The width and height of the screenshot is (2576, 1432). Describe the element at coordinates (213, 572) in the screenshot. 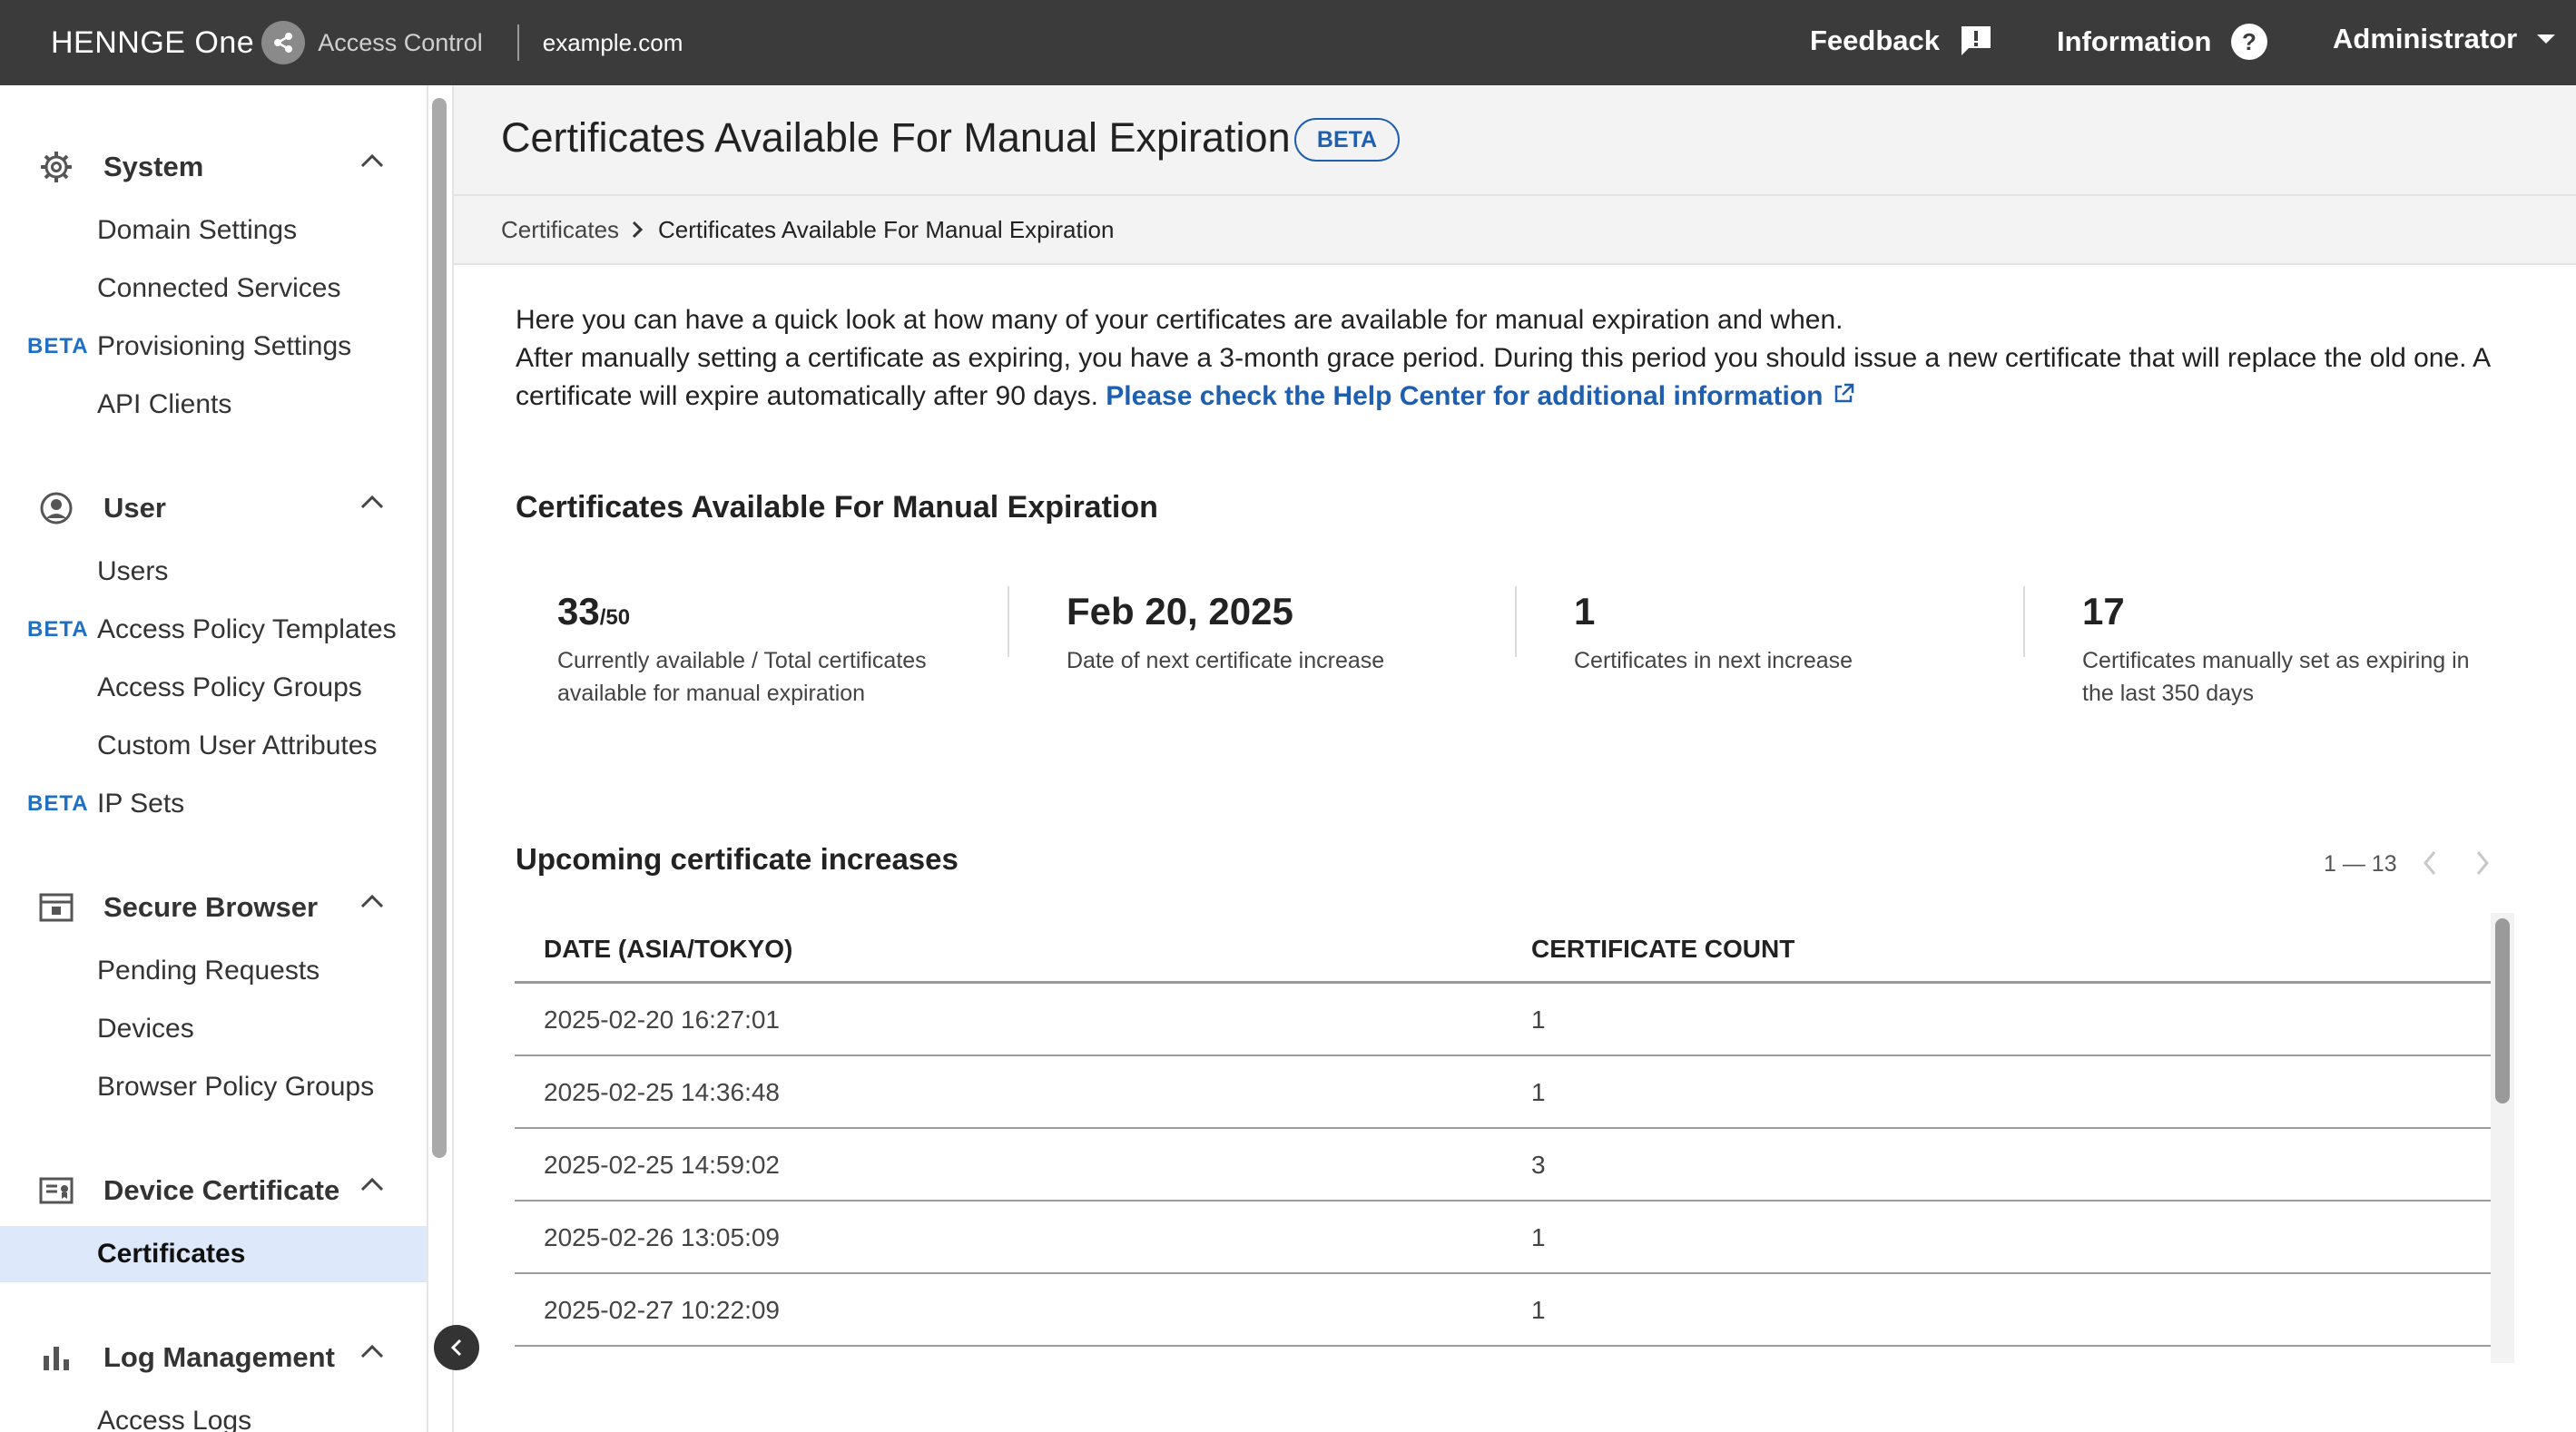

I see `sidebar-item-users: Users` at that location.